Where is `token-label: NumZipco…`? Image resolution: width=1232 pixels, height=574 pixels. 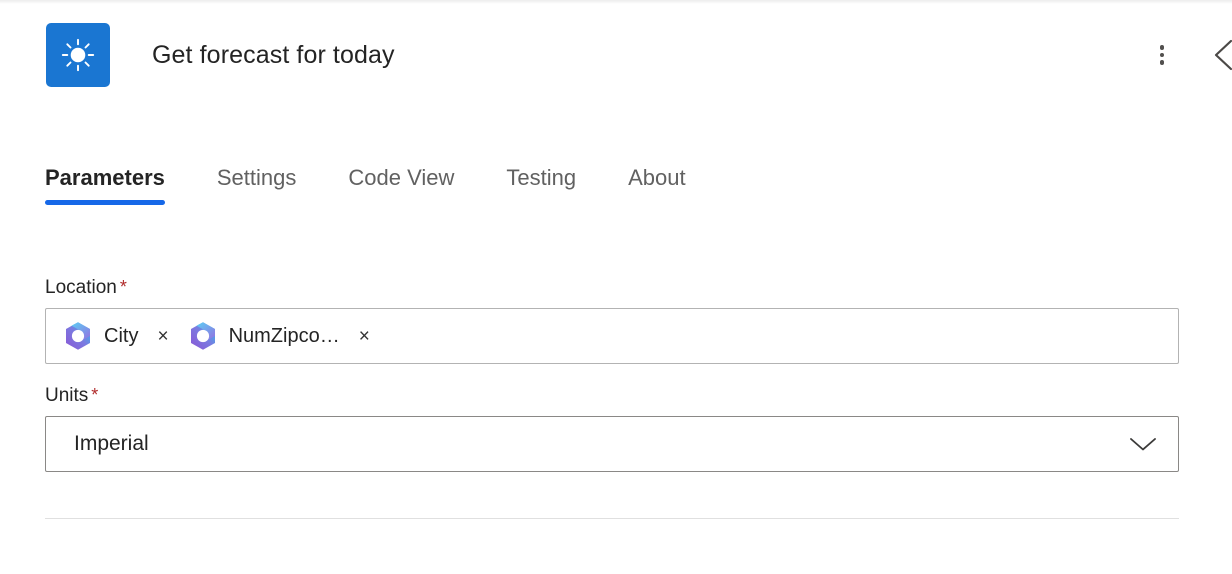 token-label: NumZipco… is located at coordinates (284, 335).